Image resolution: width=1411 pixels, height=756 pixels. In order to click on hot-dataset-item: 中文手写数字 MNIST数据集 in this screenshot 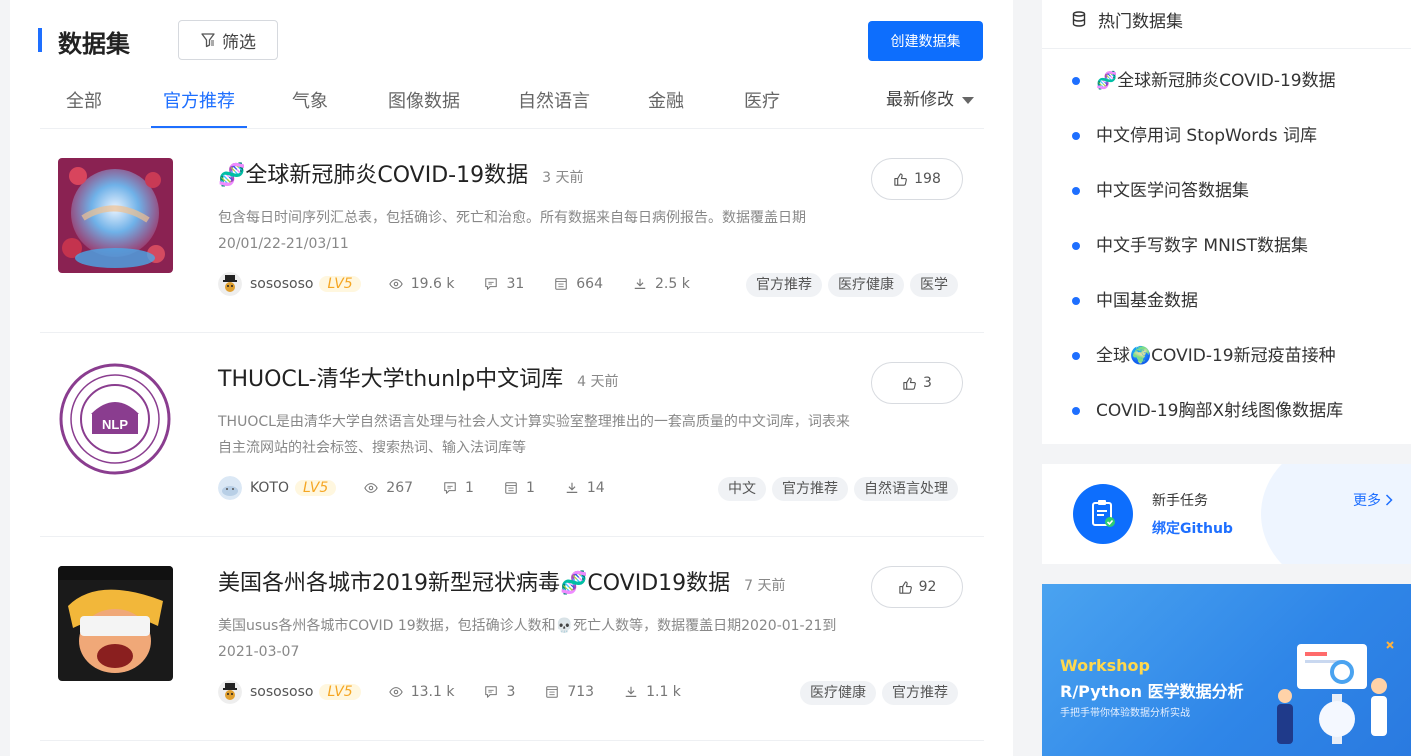, I will do `click(1207, 258)`.